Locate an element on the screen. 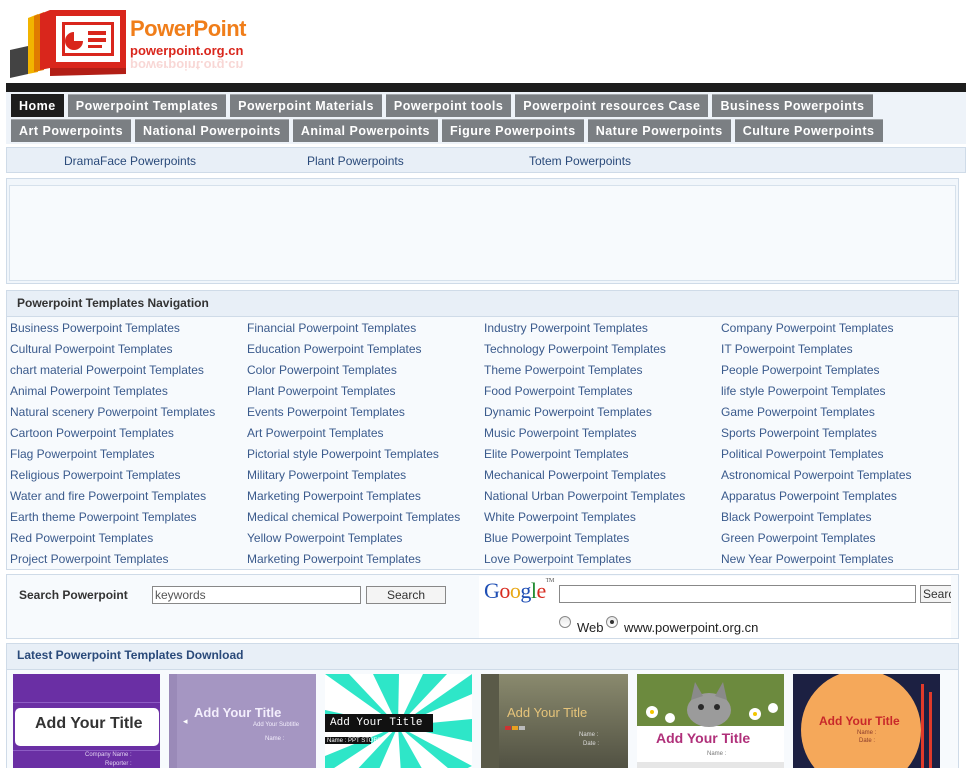  nav-tab-powerpoint-tools: Powerpoint tools is located at coordinates (448, 105).